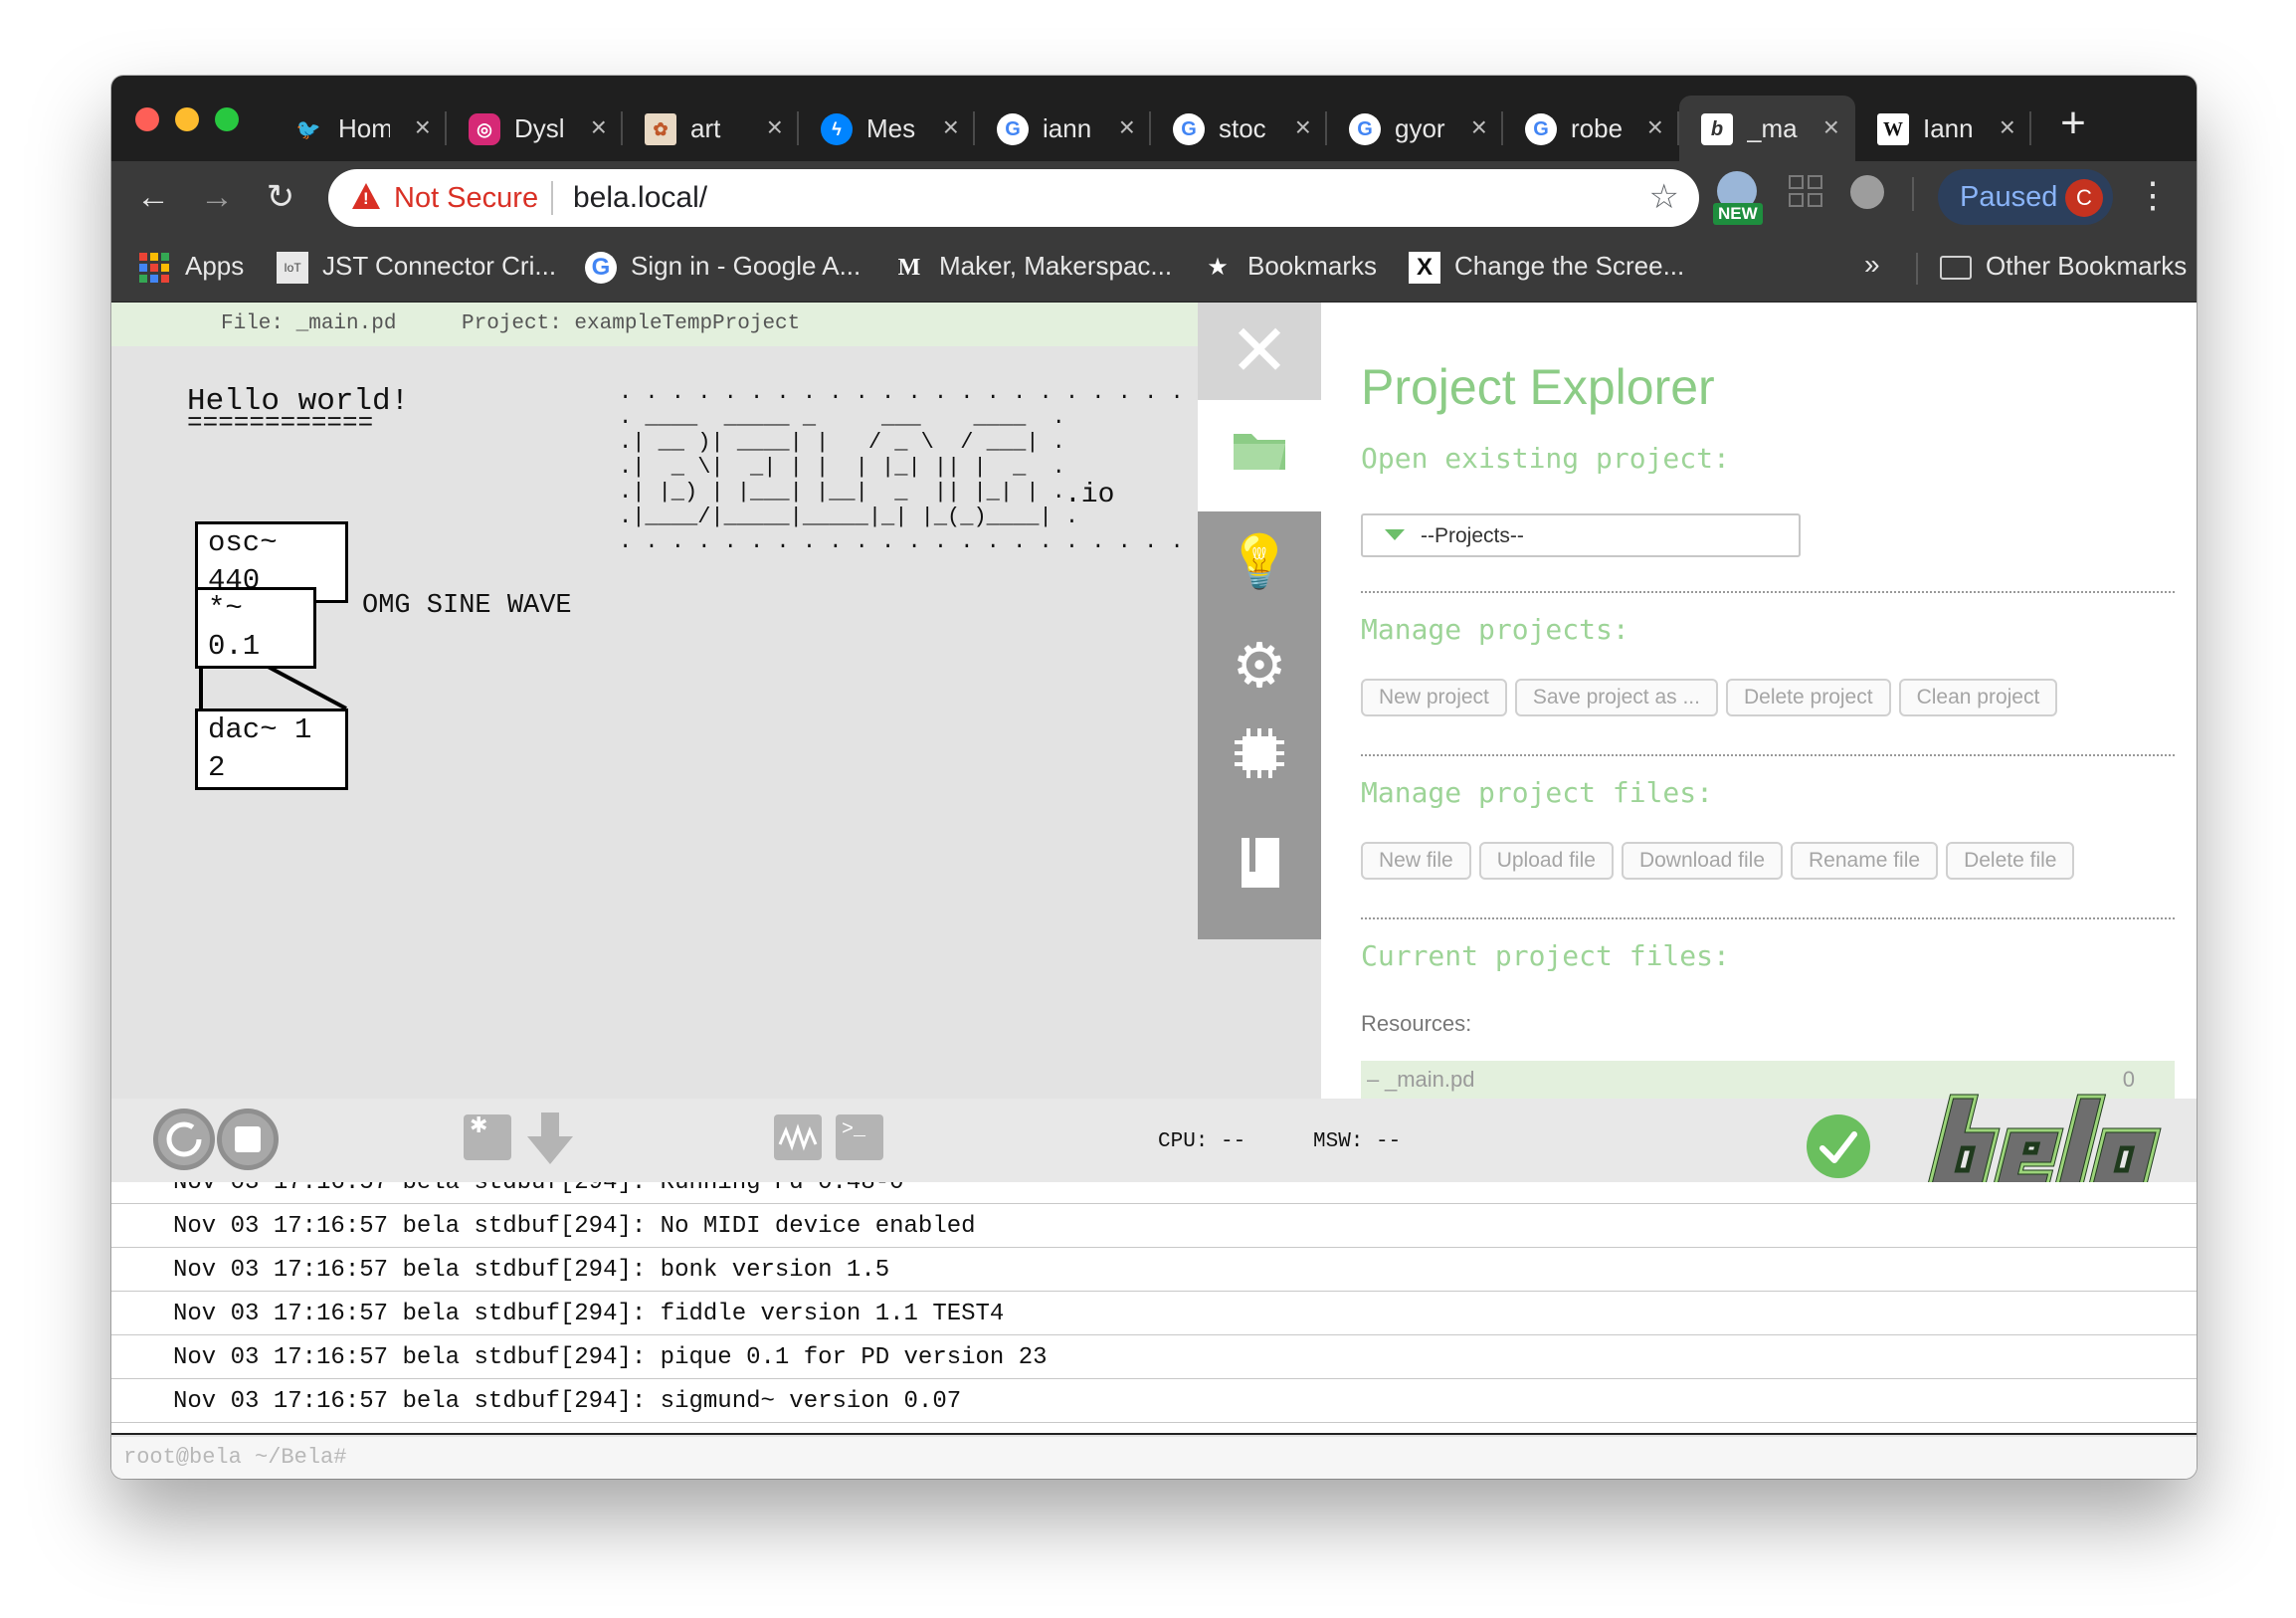 This screenshot has height=1618, width=2296. What do you see at coordinates (1434, 697) in the screenshot?
I see `new-project-button: New project` at bounding box center [1434, 697].